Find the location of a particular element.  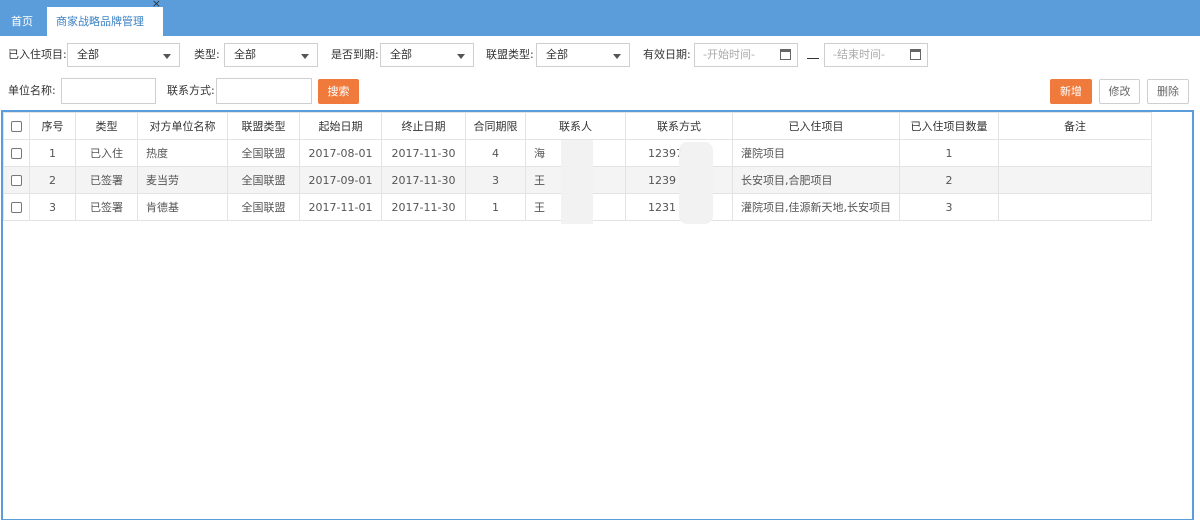

table-cell: 2017-11-01 is located at coordinates (340, 207).